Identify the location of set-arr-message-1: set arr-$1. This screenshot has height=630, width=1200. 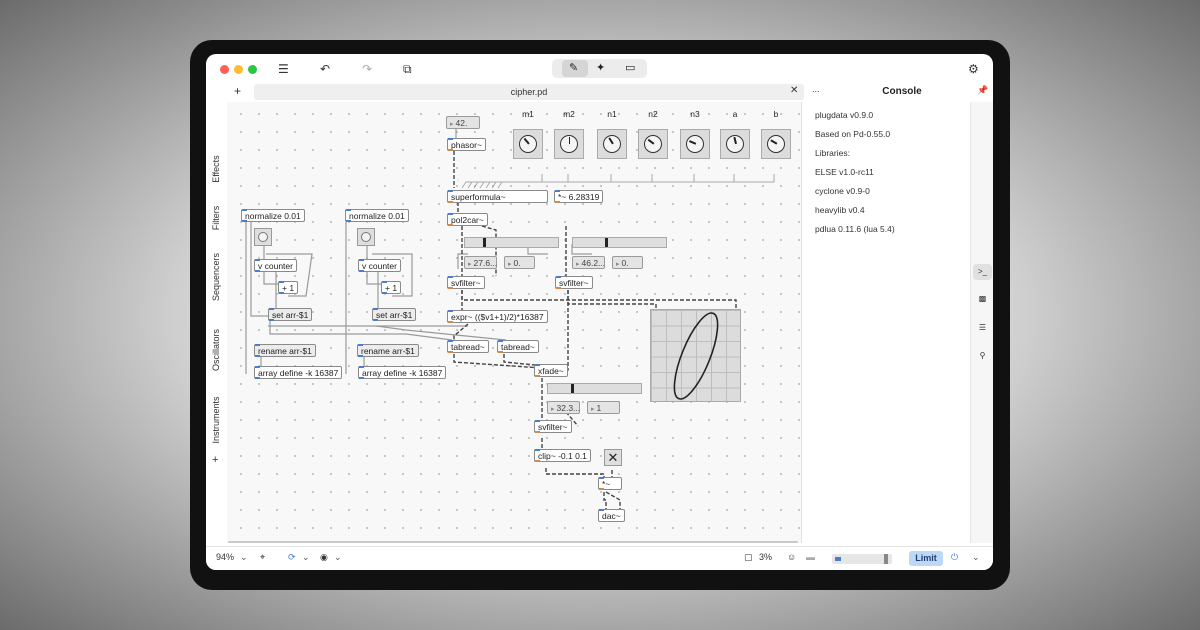
(290, 314).